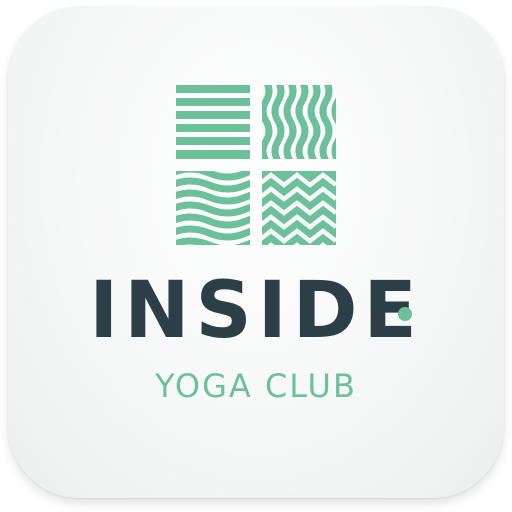 This screenshot has height=512, width=512. What do you see at coordinates (256, 165) in the screenshot?
I see `four-square-pattern-logo-icon` at bounding box center [256, 165].